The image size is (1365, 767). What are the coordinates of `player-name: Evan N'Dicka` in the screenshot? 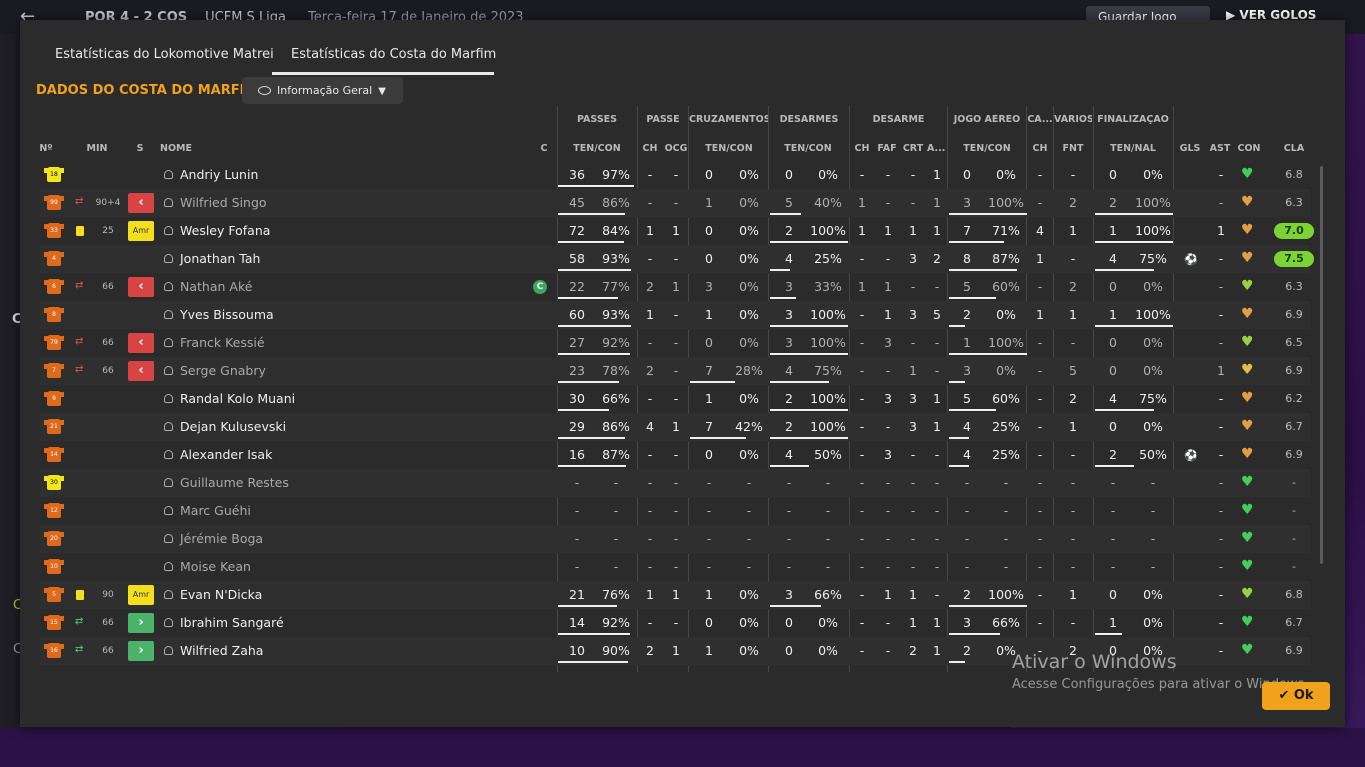 It's located at (221, 595).